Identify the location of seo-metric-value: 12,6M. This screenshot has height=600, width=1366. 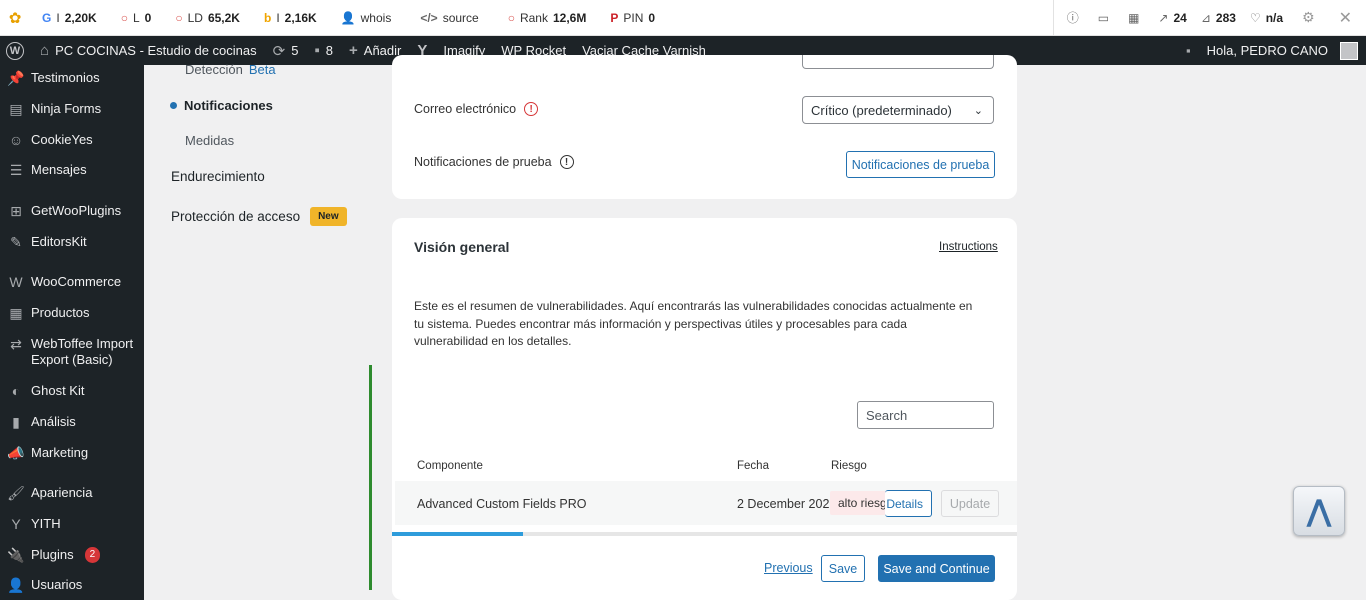
(569, 17).